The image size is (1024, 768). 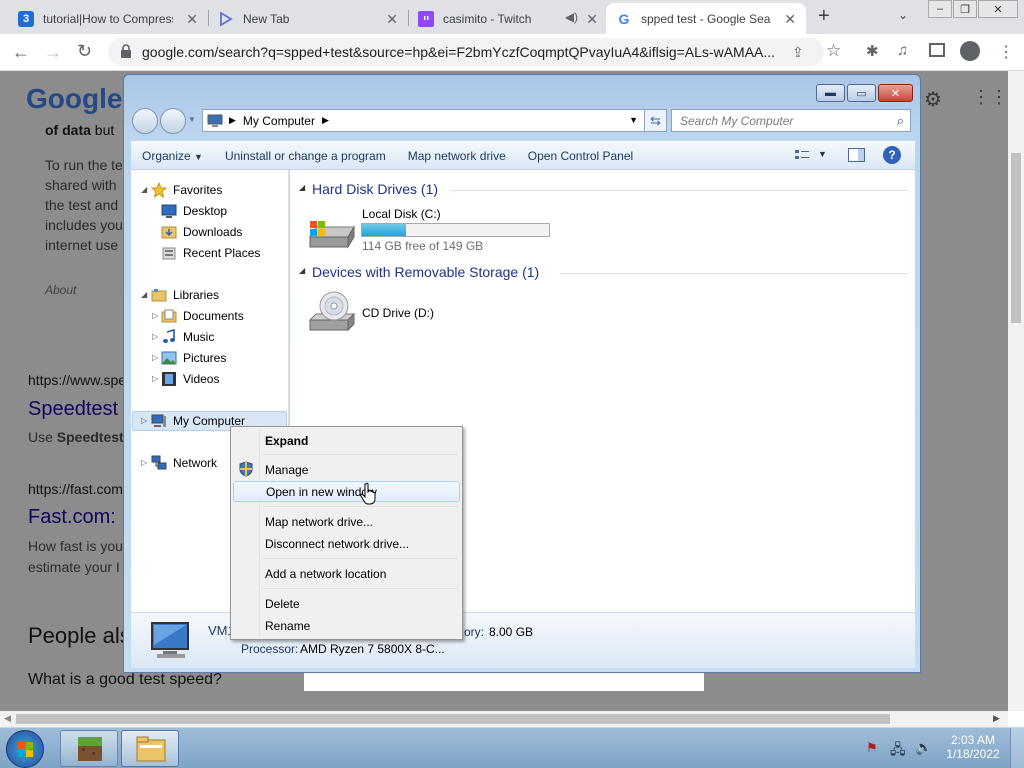 What do you see at coordinates (84, 51) in the screenshot?
I see `reload-icon: ↻` at bounding box center [84, 51].